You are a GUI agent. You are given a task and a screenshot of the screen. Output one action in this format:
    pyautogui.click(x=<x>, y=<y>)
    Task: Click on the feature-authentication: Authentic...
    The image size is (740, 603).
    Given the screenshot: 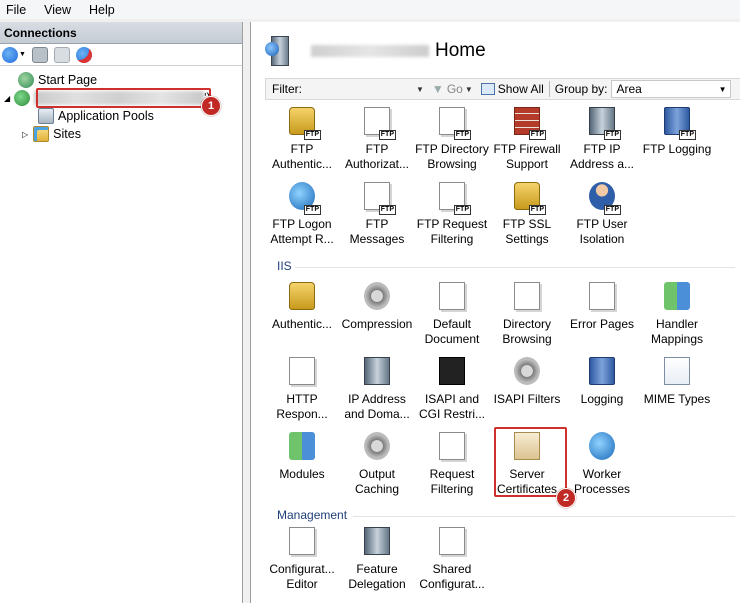 What is the action you would take?
    pyautogui.click(x=302, y=306)
    